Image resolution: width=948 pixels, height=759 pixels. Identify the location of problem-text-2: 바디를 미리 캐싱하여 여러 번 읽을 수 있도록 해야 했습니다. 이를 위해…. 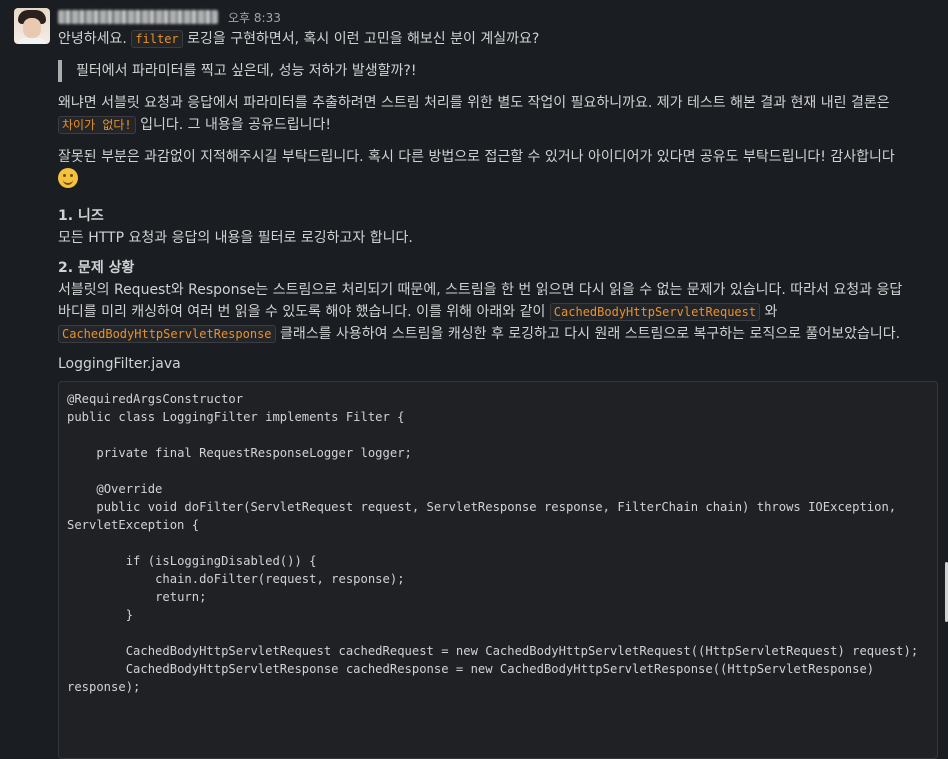
(302, 312).